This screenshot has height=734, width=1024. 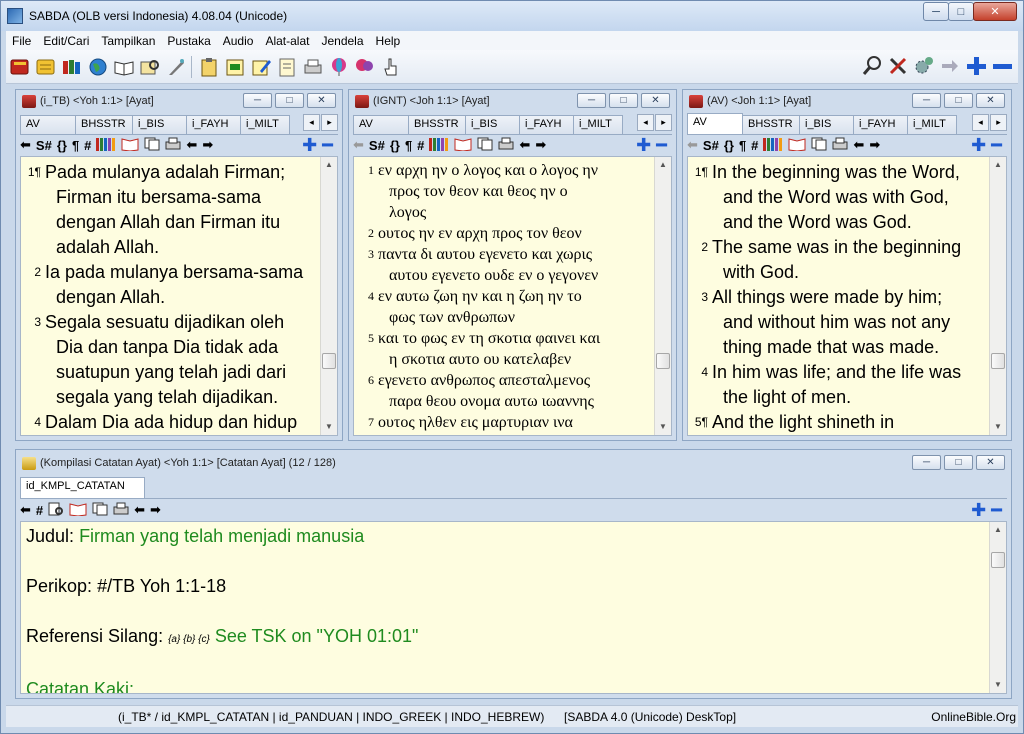 What do you see at coordinates (150, 67) in the screenshot?
I see `search-book-icon` at bounding box center [150, 67].